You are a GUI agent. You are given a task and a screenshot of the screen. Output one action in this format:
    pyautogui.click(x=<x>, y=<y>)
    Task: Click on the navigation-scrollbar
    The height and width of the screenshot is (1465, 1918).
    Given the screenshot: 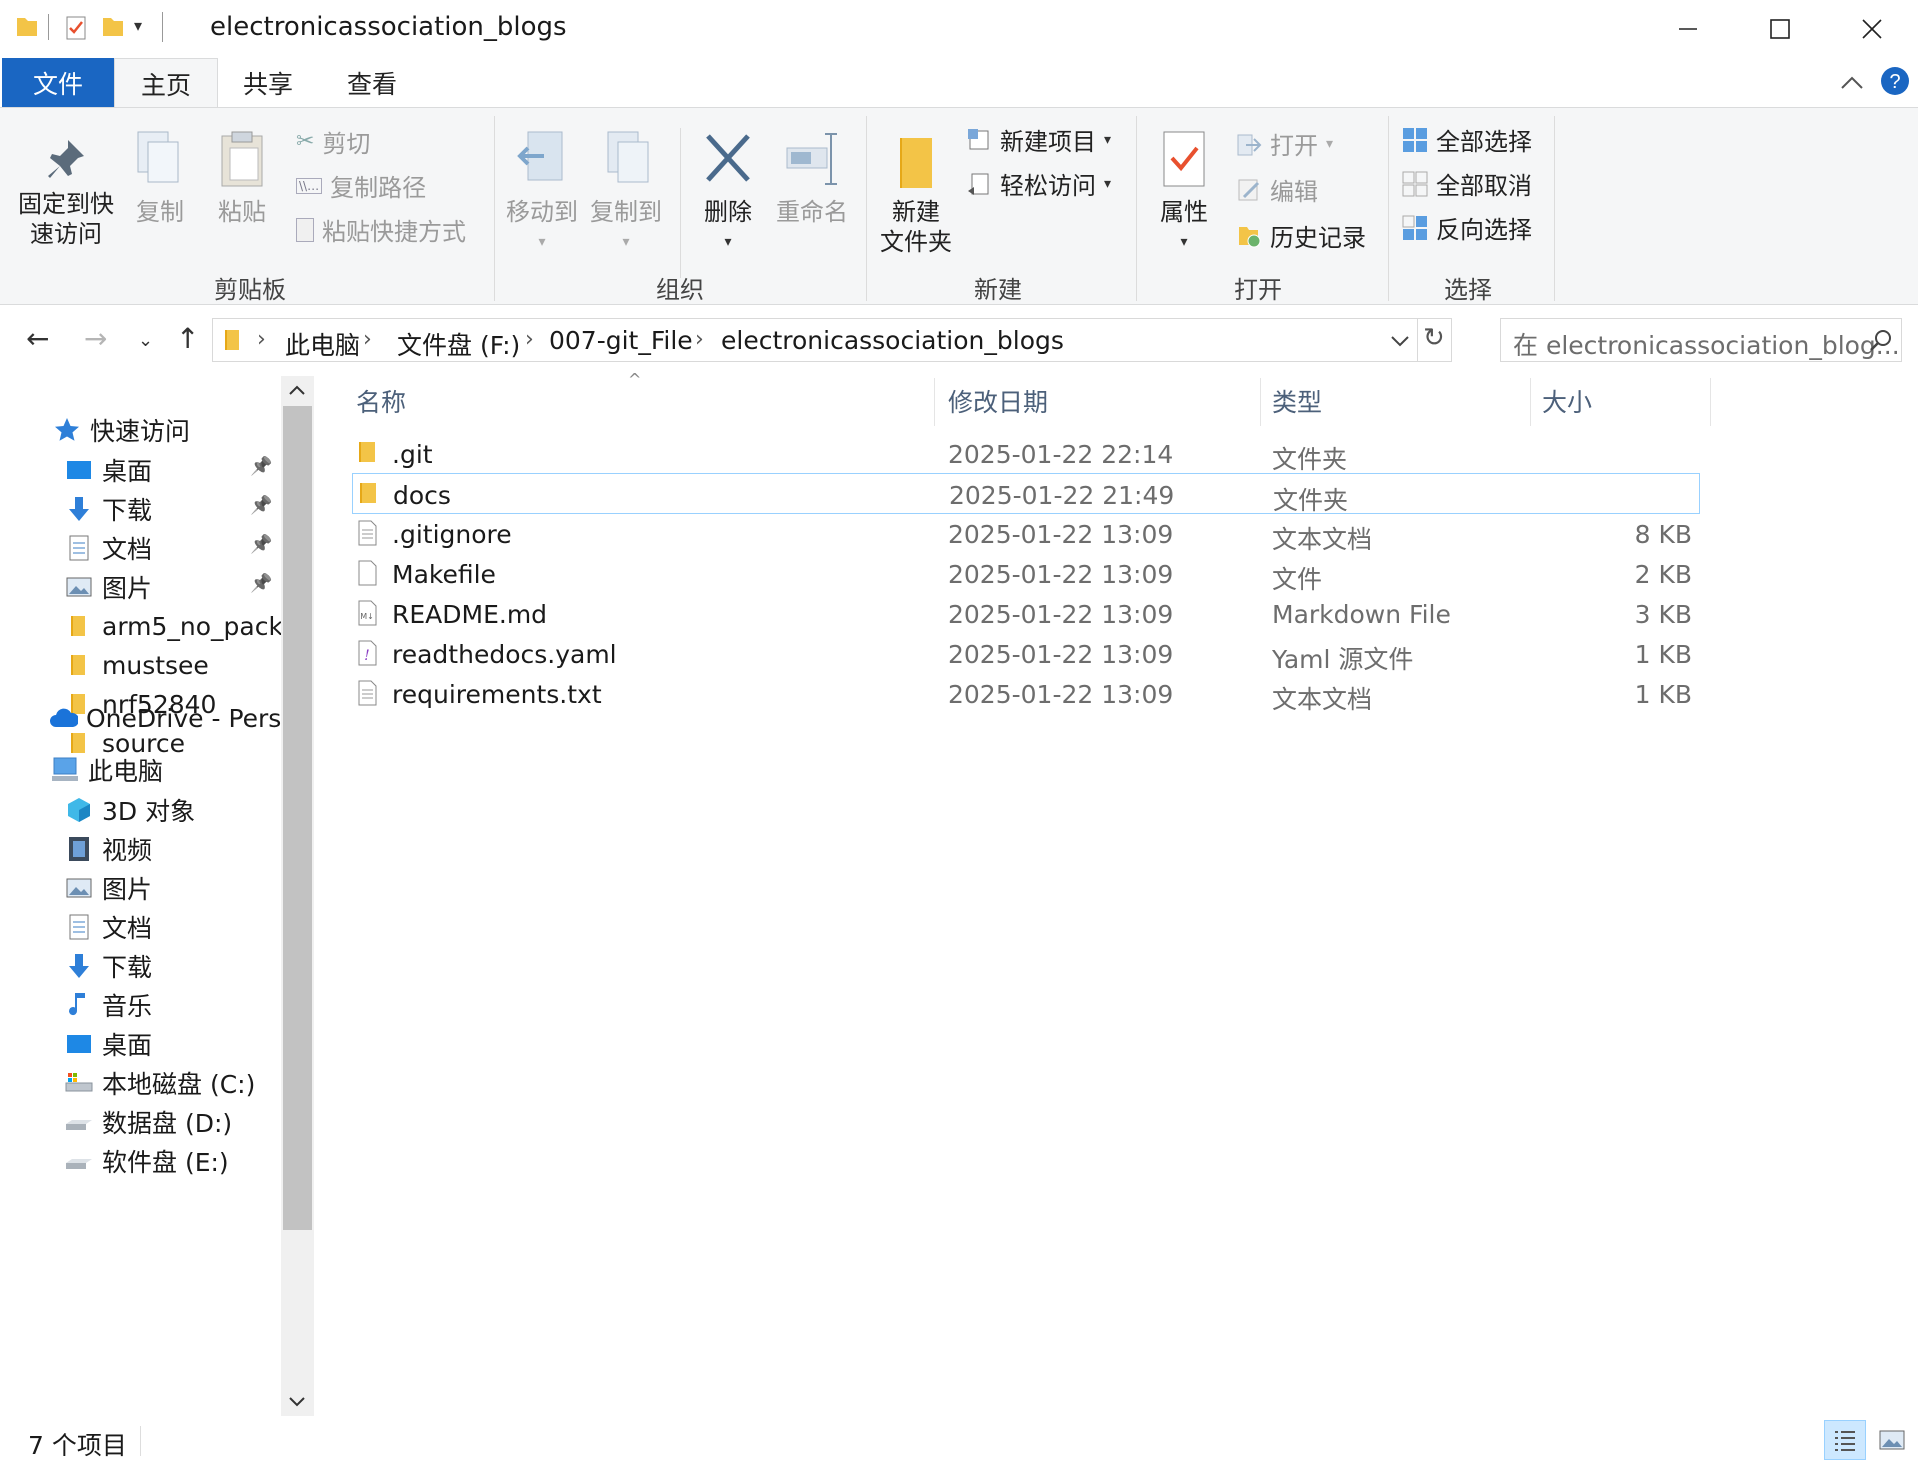 What is the action you would take?
    pyautogui.click(x=297, y=896)
    